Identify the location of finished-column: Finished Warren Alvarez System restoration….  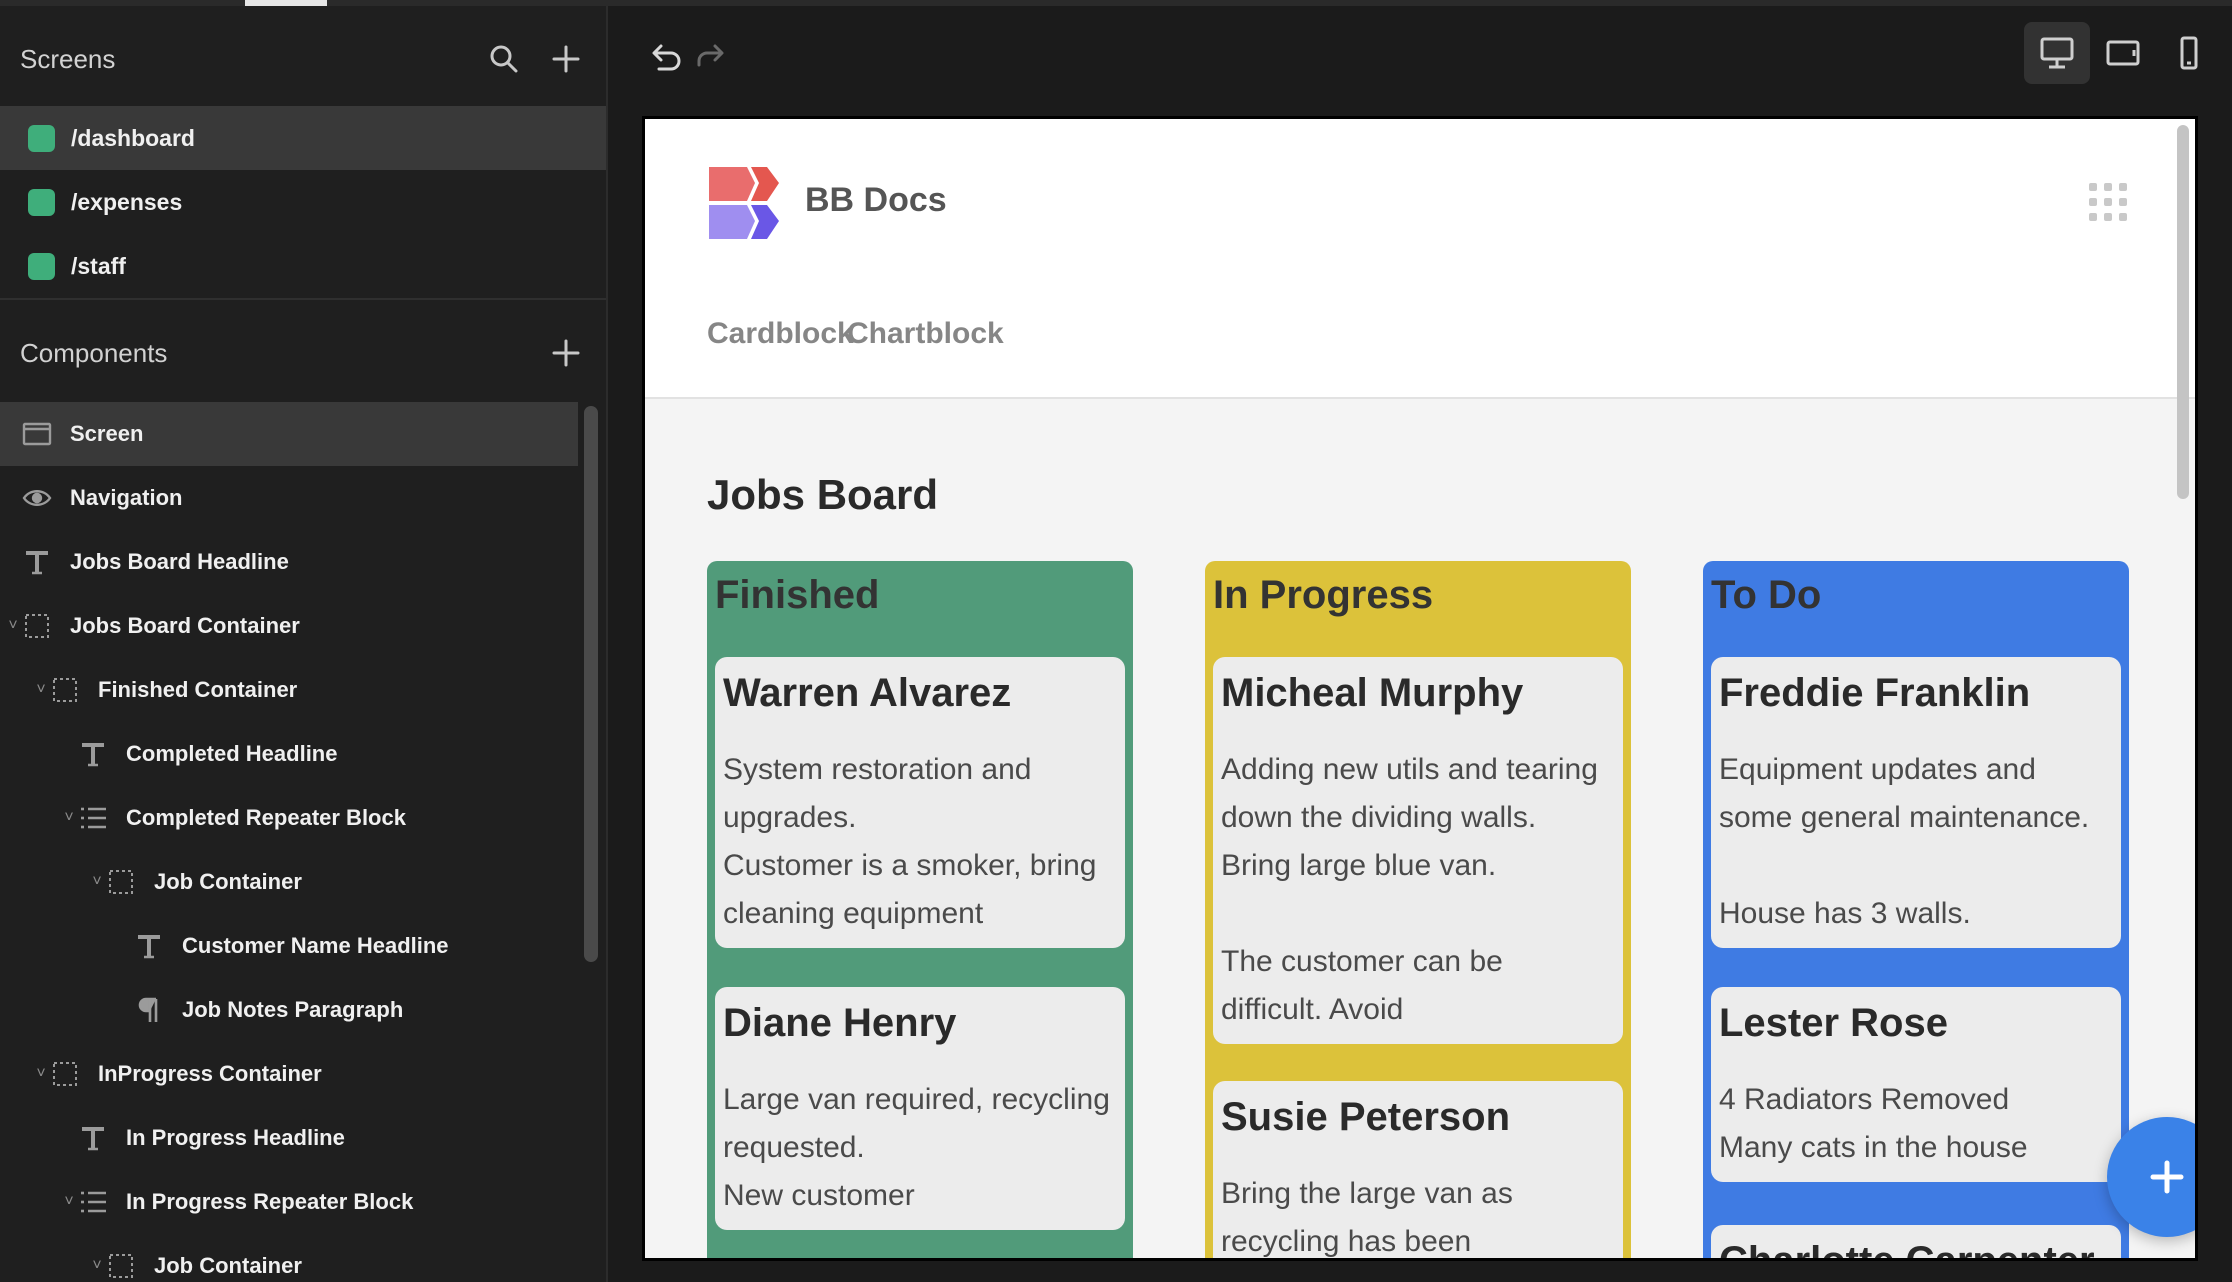
(920, 909).